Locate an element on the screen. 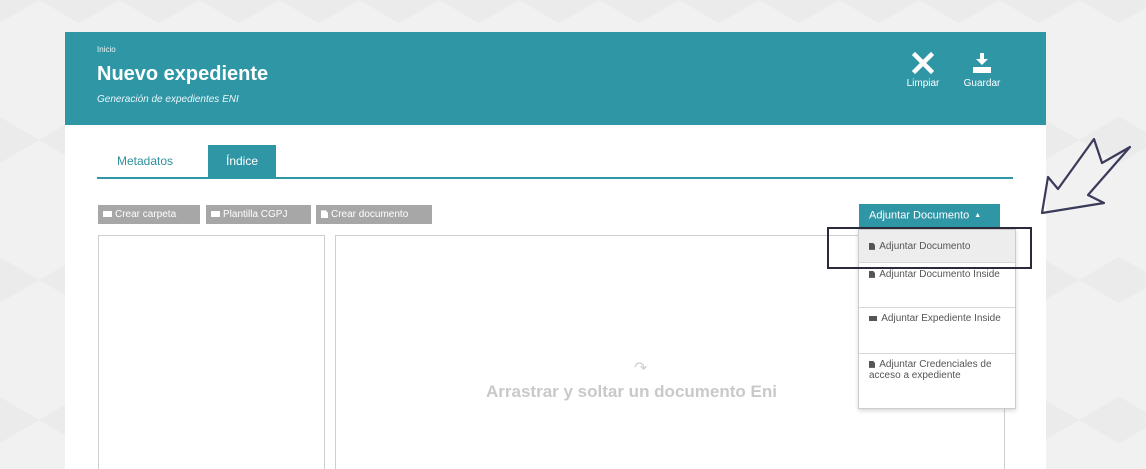 The height and width of the screenshot is (469, 1146). save-button: Guardar is located at coordinates (982, 70).